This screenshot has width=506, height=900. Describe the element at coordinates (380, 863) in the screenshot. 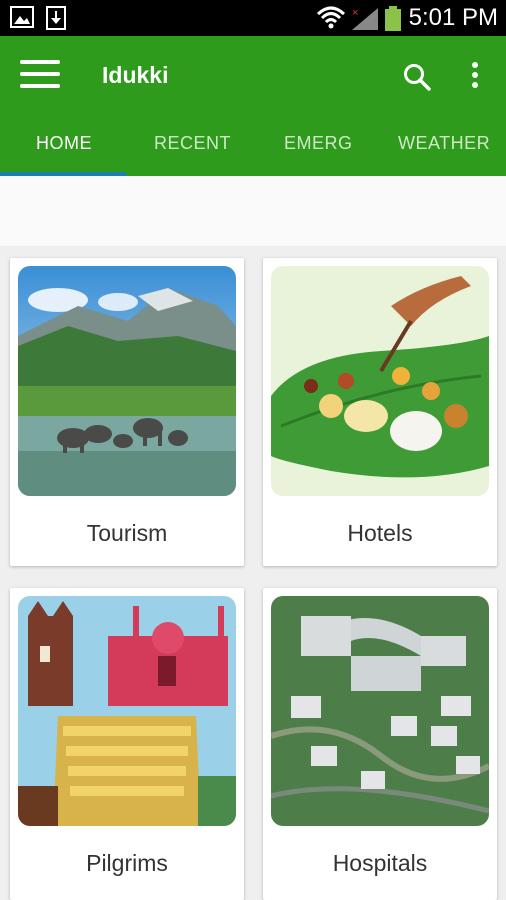

I see `card-label: Hospitals` at that location.